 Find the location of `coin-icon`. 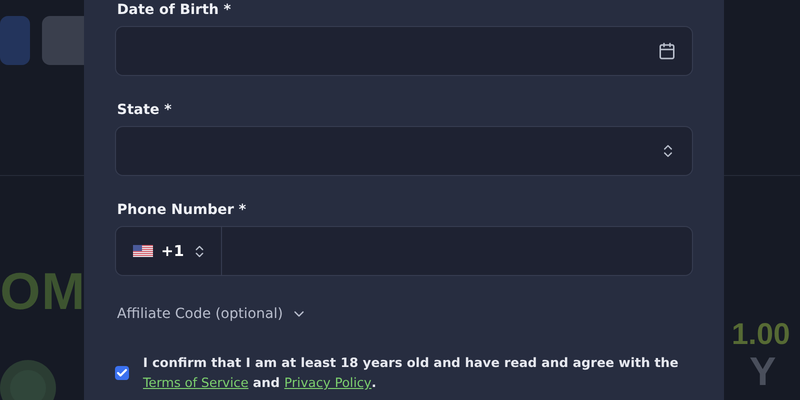

coin-icon is located at coordinates (28, 380).